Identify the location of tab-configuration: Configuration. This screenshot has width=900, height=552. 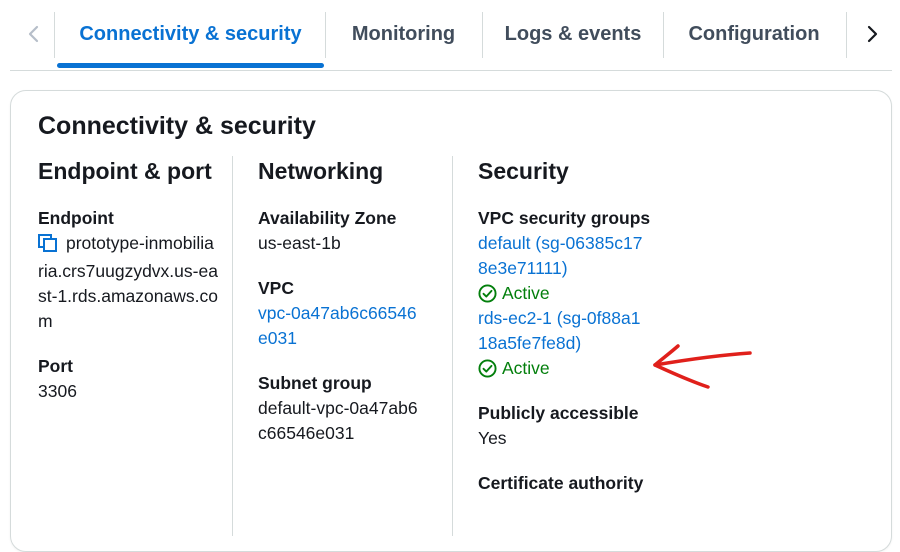
(754, 34).